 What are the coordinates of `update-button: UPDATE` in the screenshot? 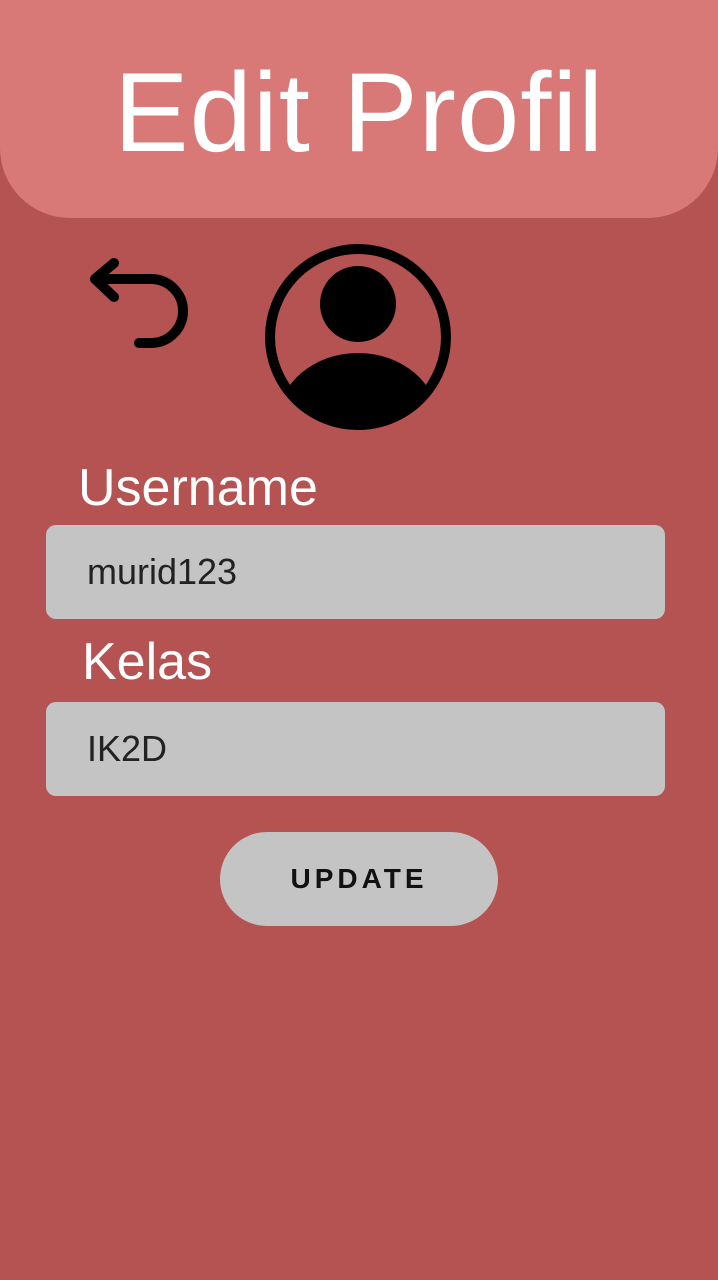 It's located at (359, 879).